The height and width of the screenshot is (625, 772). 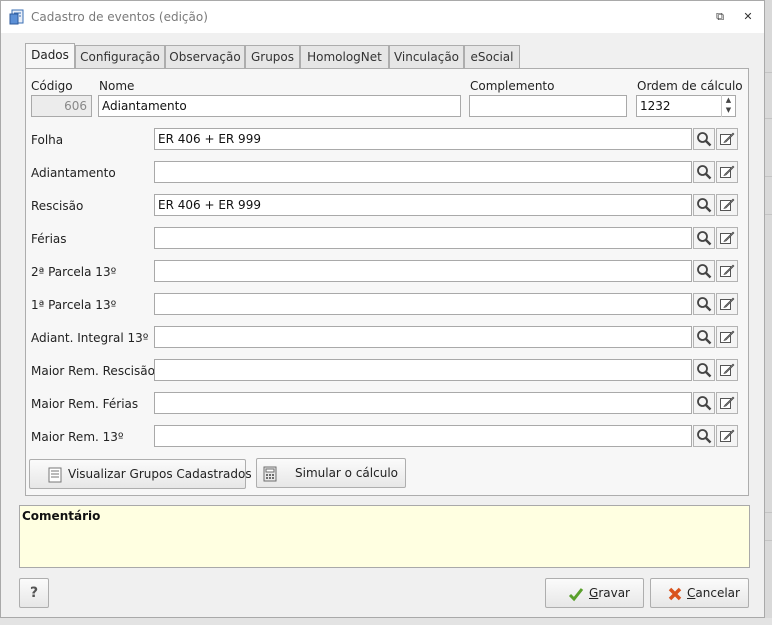 I want to click on calculator-icon, so click(x=270, y=474).